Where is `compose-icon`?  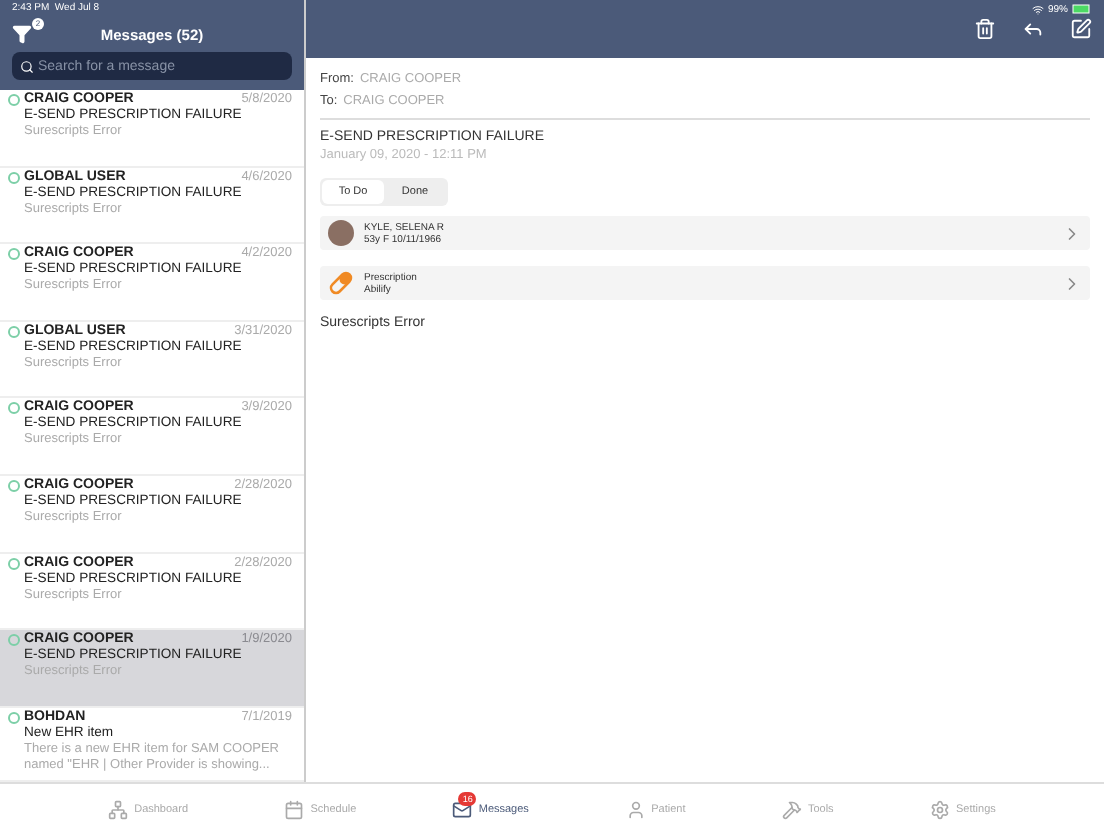
compose-icon is located at coordinates (1081, 29).